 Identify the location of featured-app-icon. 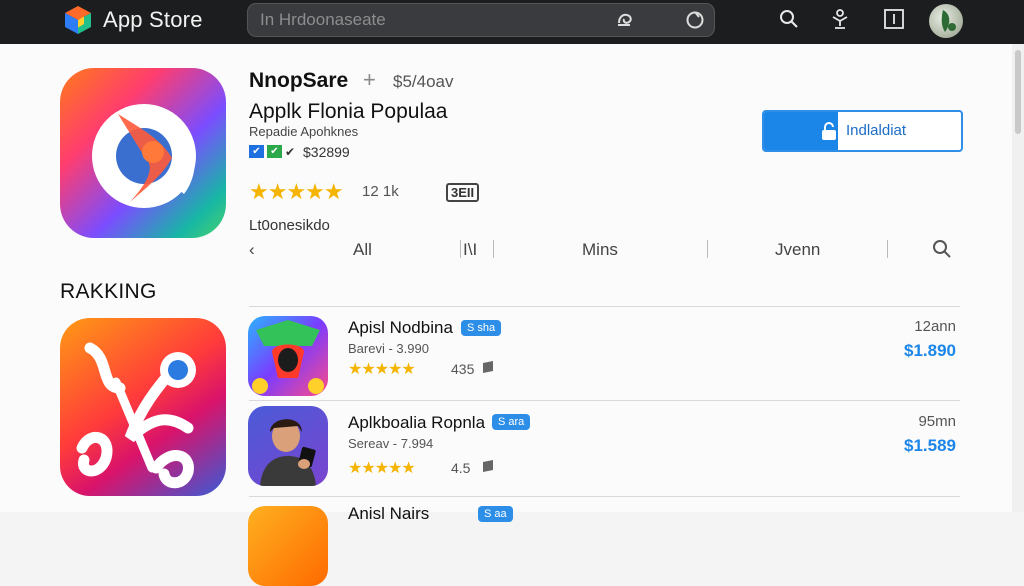
(143, 407).